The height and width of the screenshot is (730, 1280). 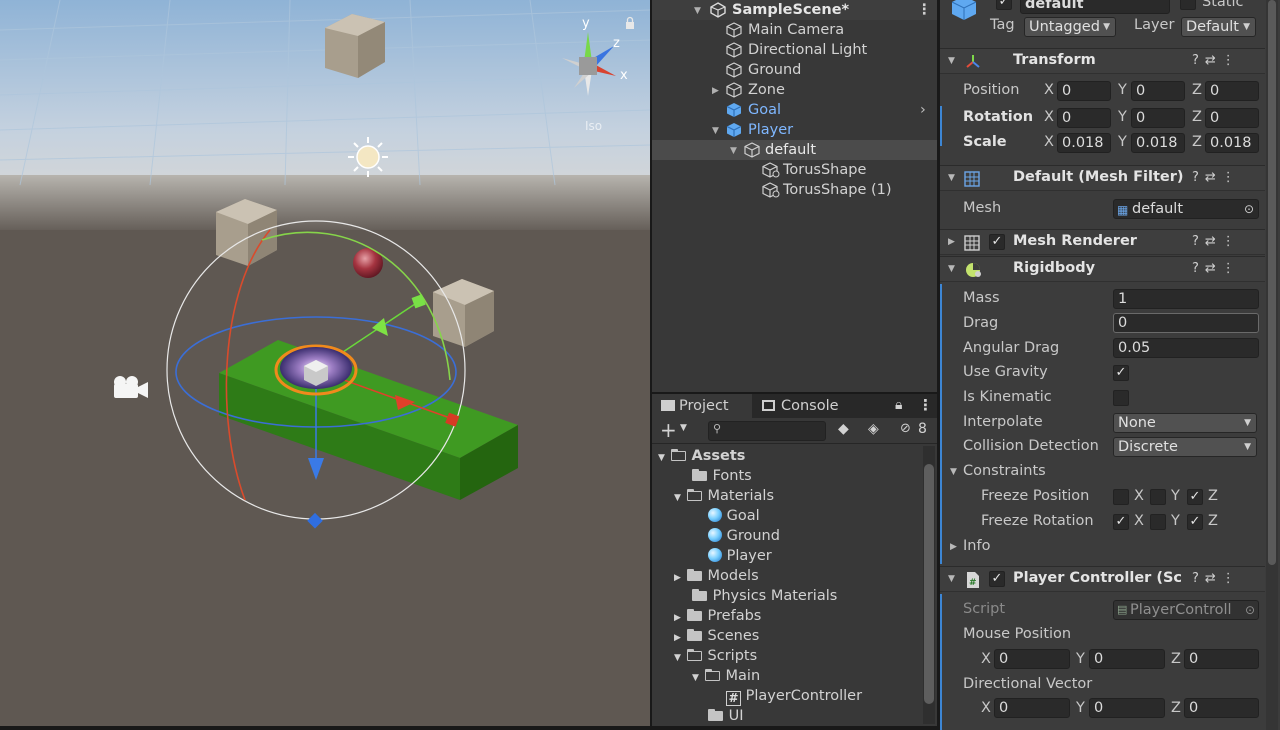 I want to click on project-scrollbar, so click(x=929, y=585).